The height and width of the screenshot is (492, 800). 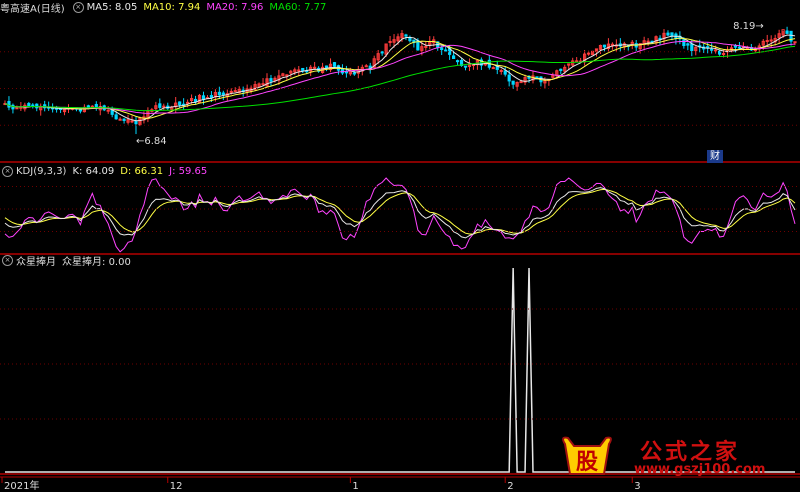 What do you see at coordinates (142, 171) in the screenshot?
I see `kdj-d-legend: D: 66.31` at bounding box center [142, 171].